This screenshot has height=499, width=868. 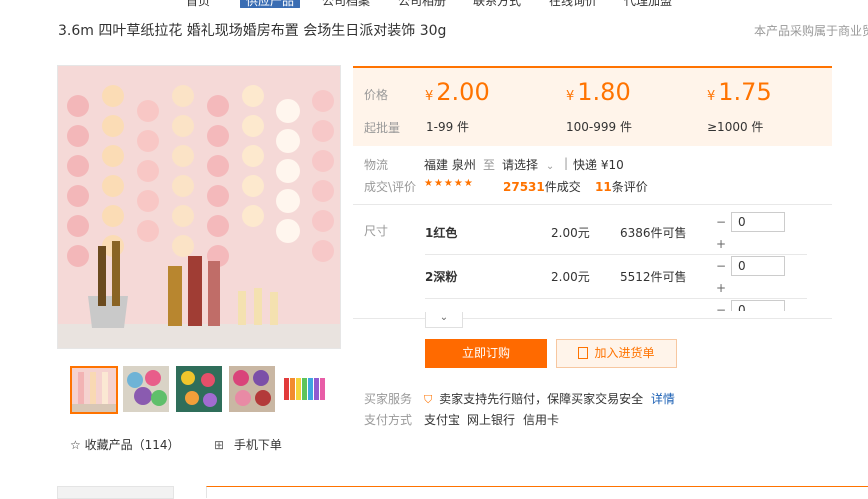 I want to click on logistics-origin: 福建 泉州, so click(x=450, y=165).